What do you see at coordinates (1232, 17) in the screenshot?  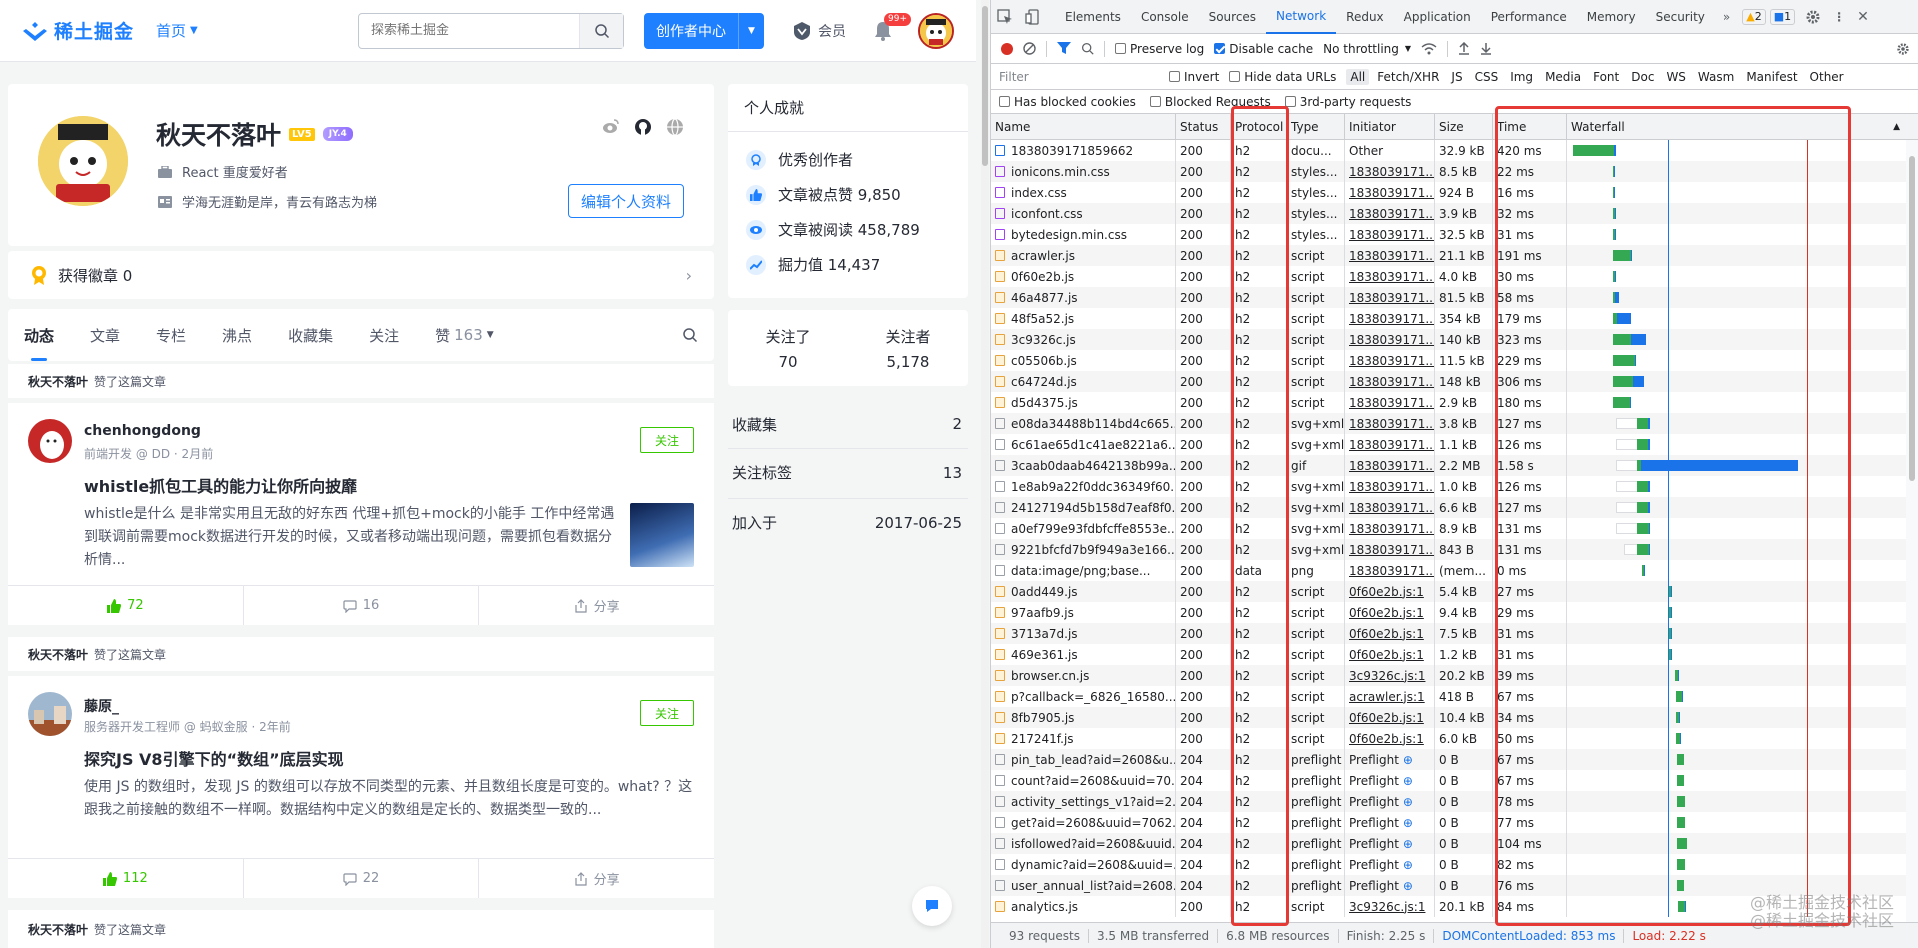 I see `devtools-tab-sources: Sources` at bounding box center [1232, 17].